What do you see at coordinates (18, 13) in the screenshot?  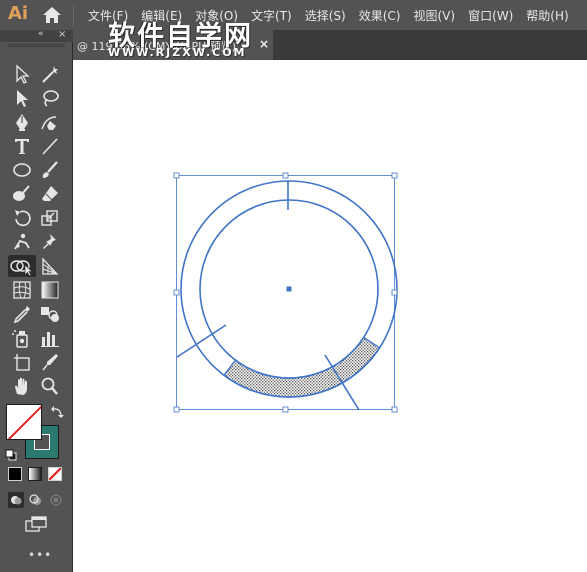 I see `app-logo: Ai` at bounding box center [18, 13].